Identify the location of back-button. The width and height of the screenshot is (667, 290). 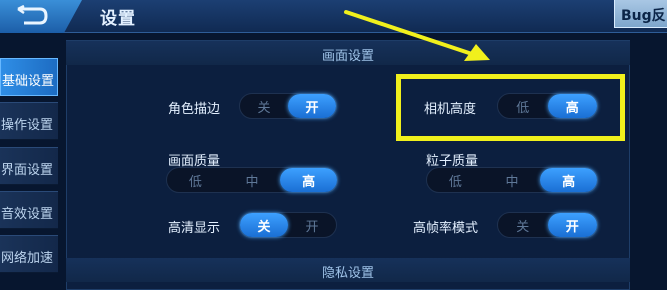
(41, 16).